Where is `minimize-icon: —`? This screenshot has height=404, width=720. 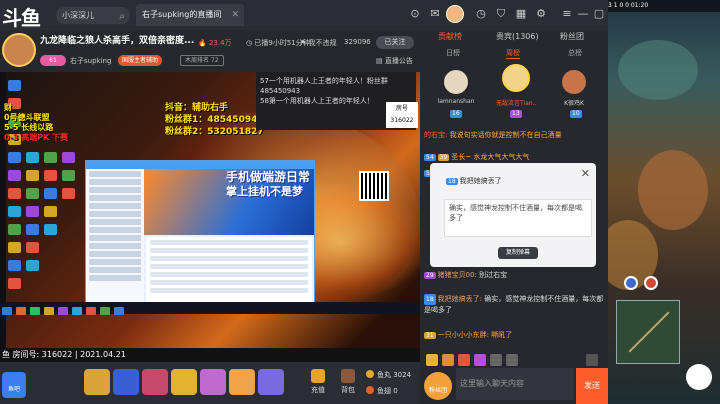 minimize-icon: — is located at coordinates (583, 14).